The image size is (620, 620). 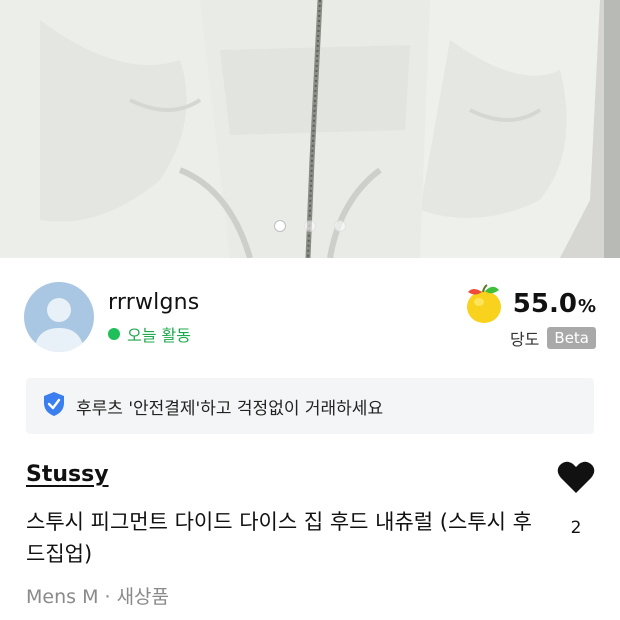 What do you see at coordinates (310, 319) in the screenshot?
I see `seller-profile: rrrwlgns 오늘 활동 55.0% 당도 Beta` at bounding box center [310, 319].